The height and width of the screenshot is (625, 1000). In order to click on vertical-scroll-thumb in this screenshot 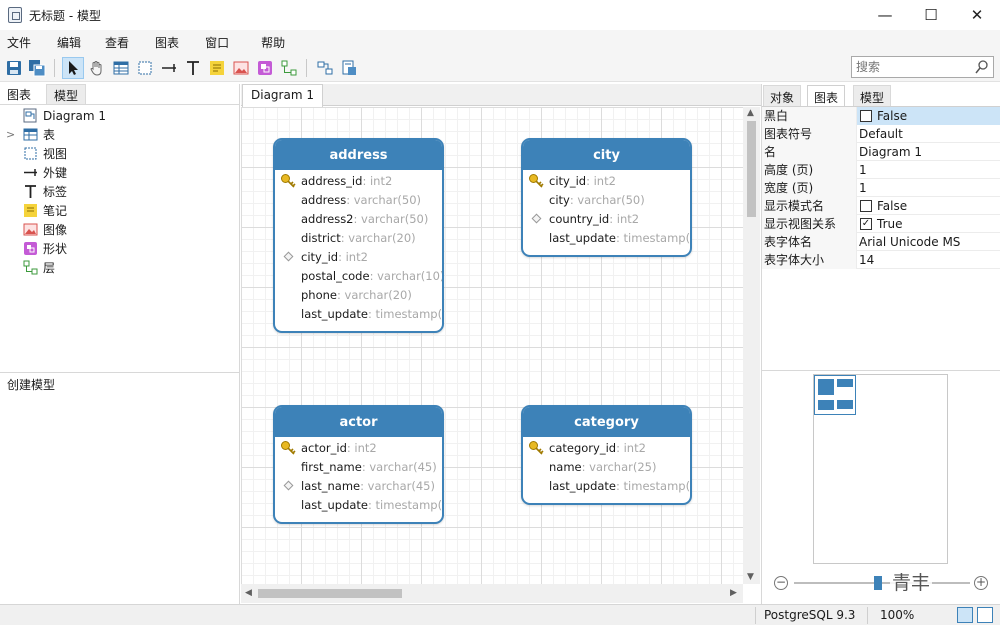, I will do `click(751, 169)`.